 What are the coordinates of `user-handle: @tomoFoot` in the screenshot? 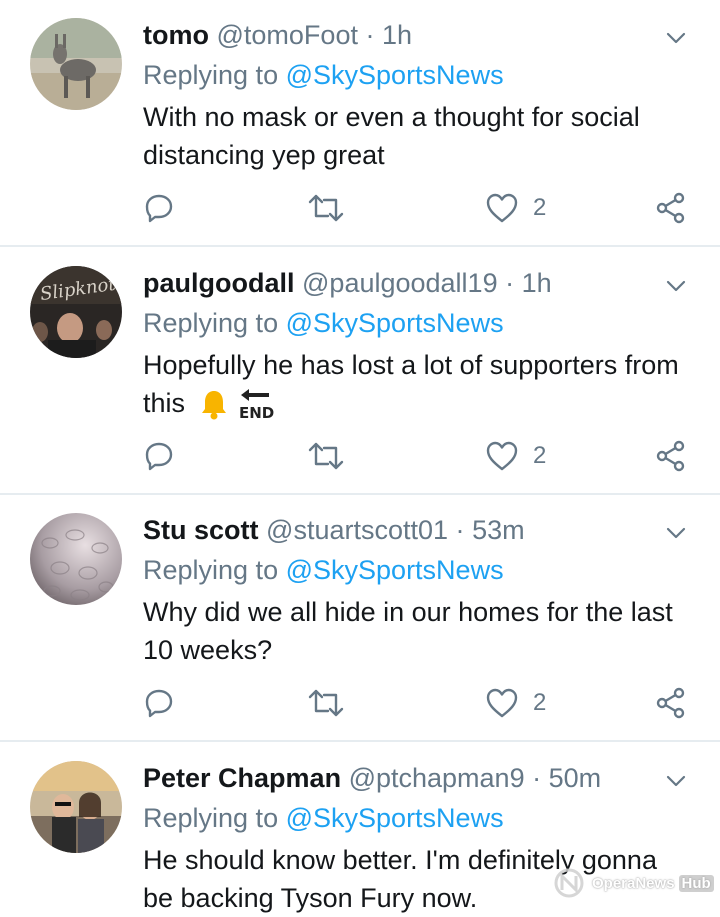 It's located at (287, 35).